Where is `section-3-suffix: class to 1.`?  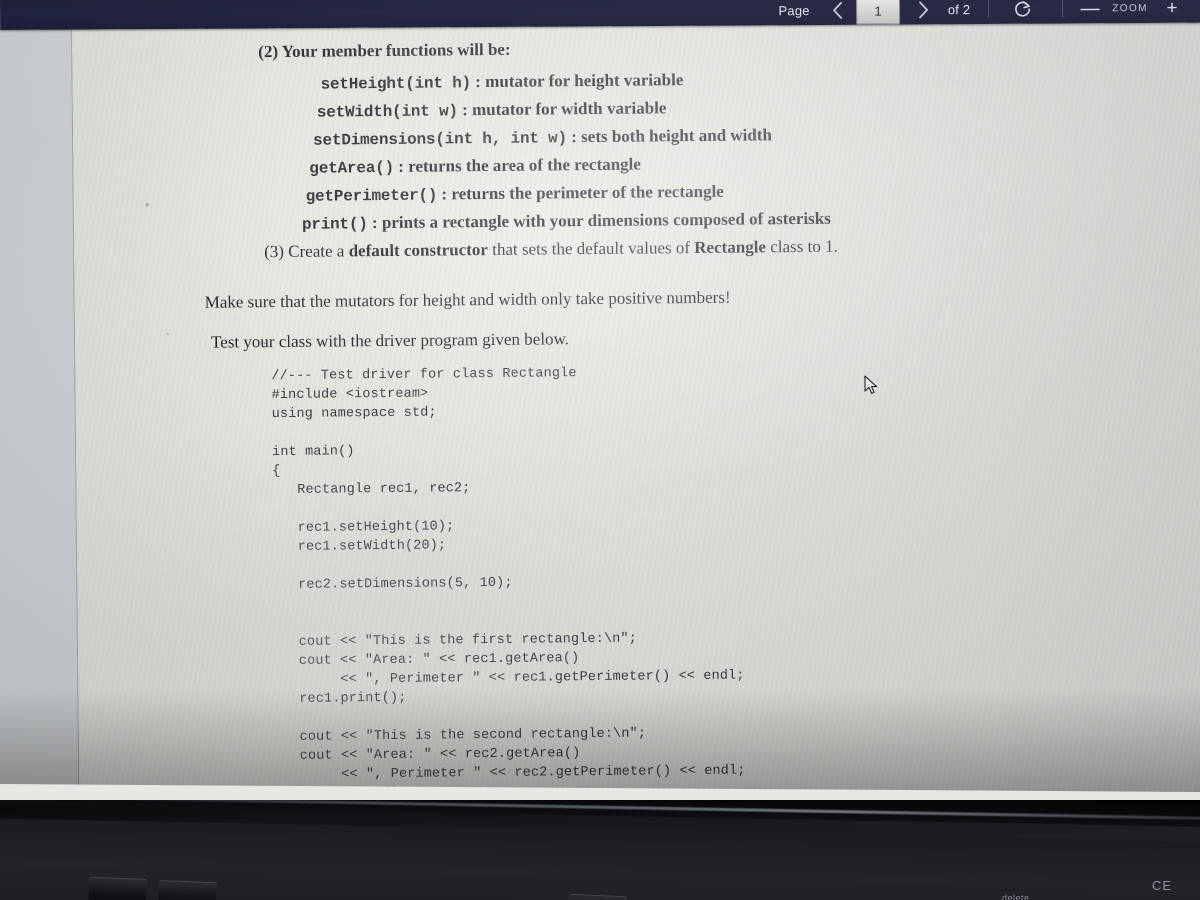
section-3-suffix: class to 1. is located at coordinates (801, 246).